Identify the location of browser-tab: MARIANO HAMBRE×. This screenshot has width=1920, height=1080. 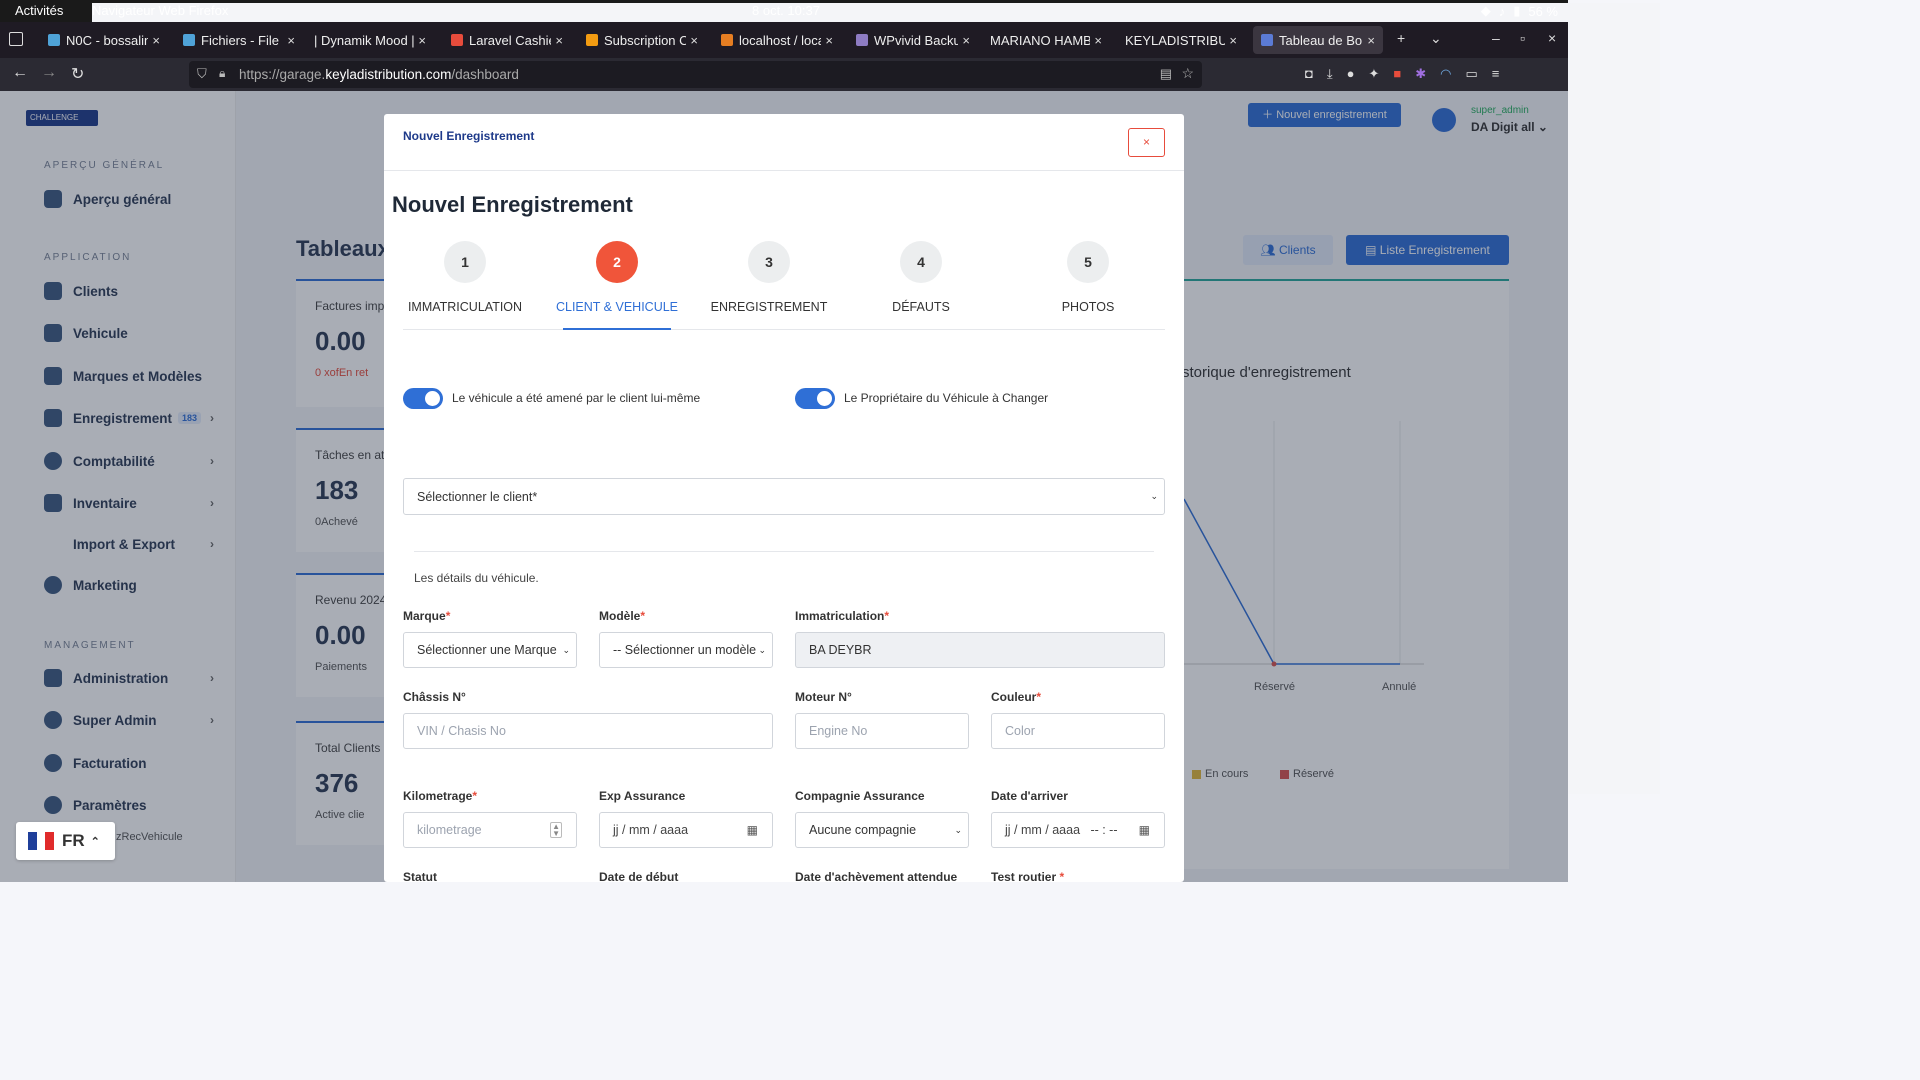
(1046, 40).